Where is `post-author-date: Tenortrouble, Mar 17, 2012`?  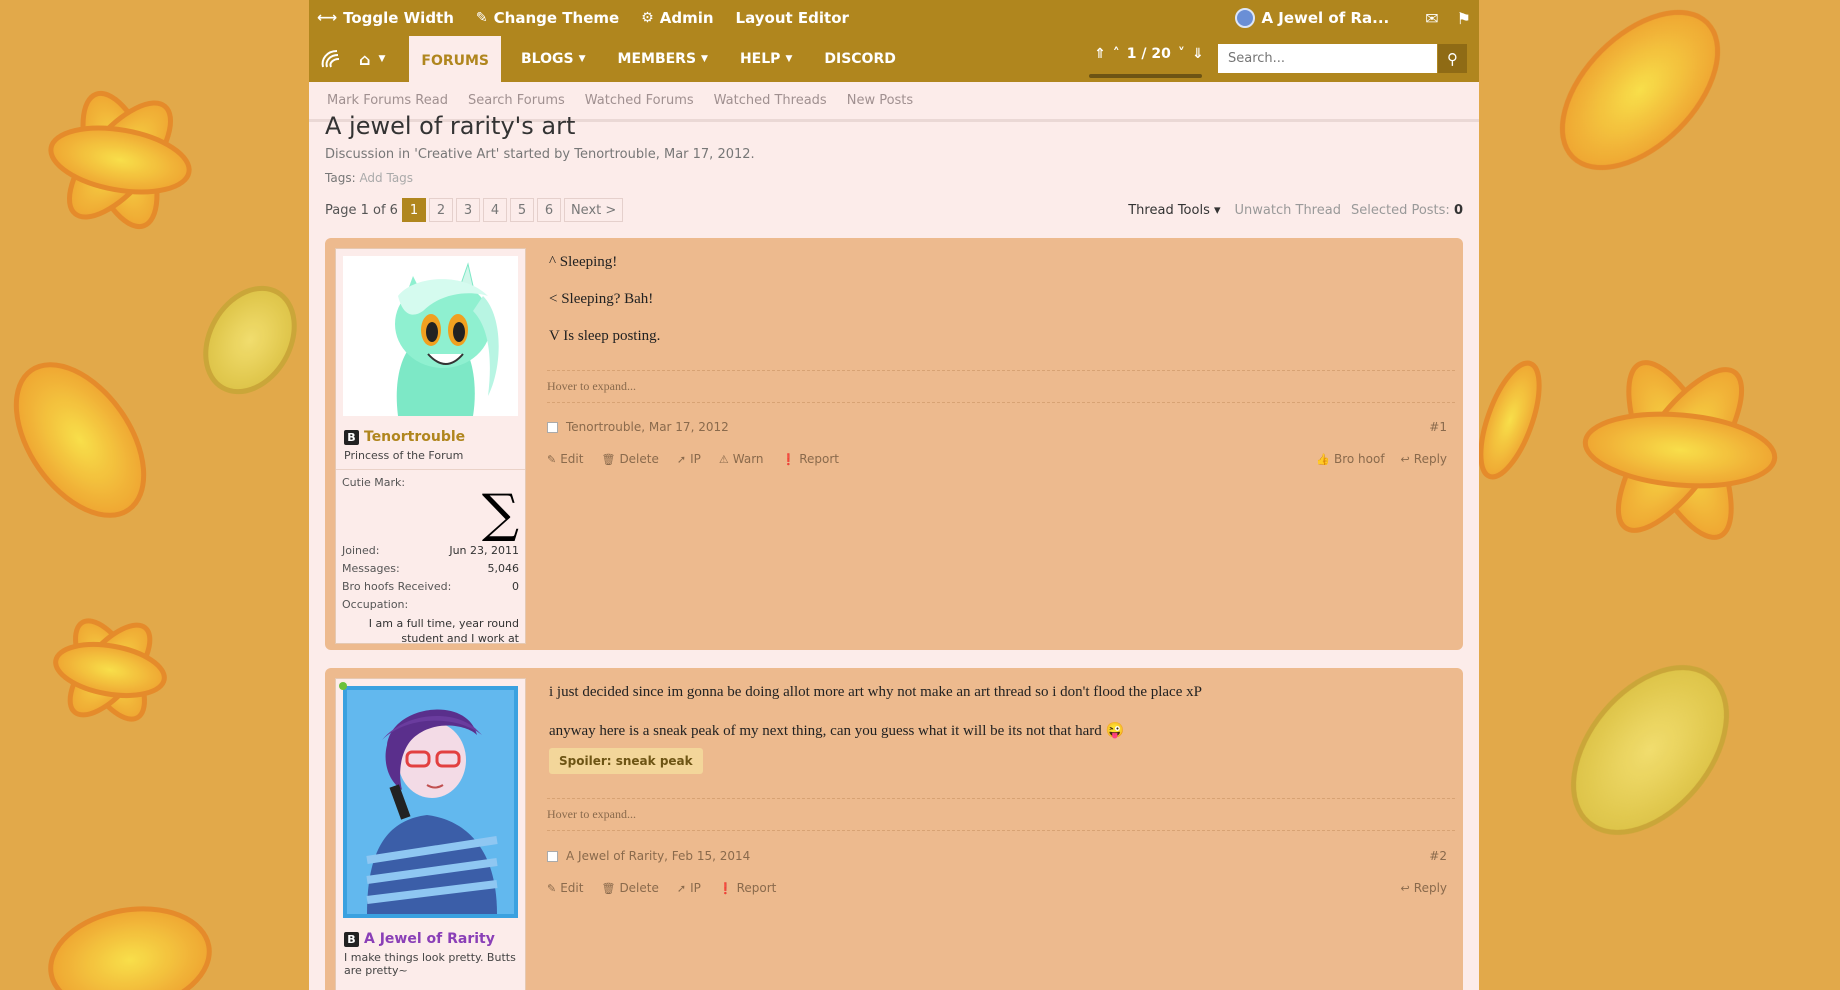 post-author-date: Tenortrouble, Mar 17, 2012 is located at coordinates (647, 427).